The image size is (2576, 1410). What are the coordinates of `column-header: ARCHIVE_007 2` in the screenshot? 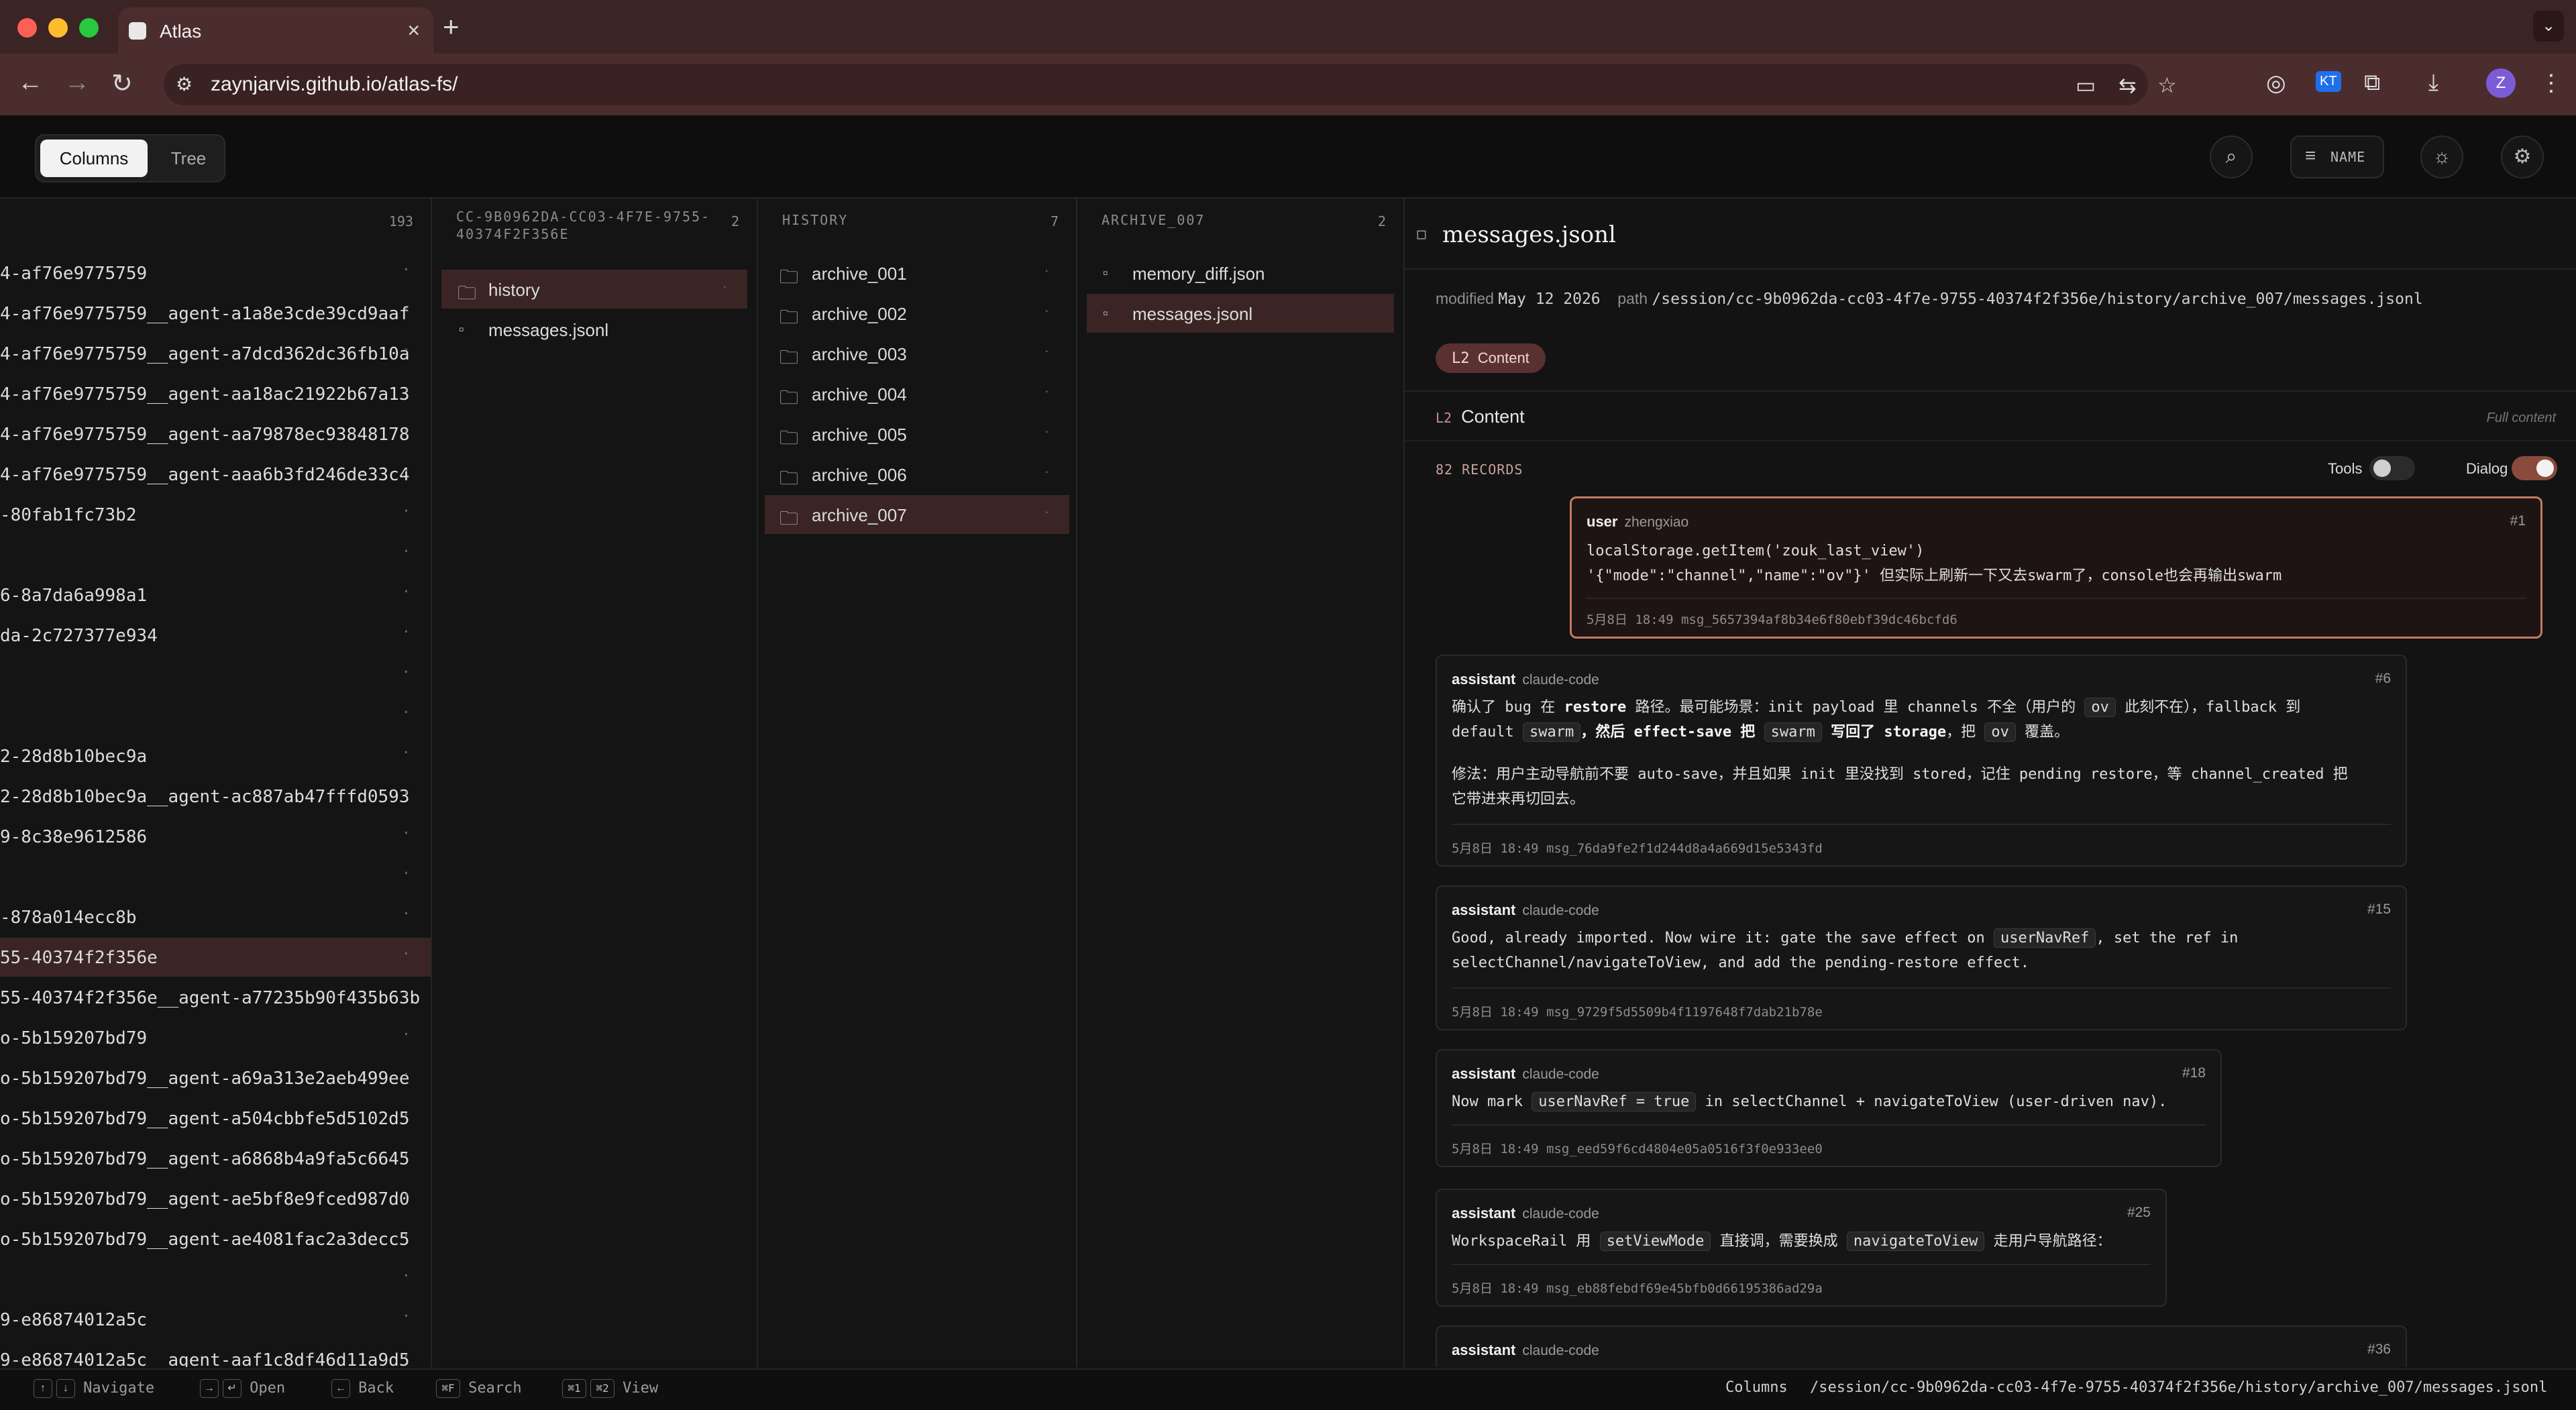 It's located at (1240, 221).